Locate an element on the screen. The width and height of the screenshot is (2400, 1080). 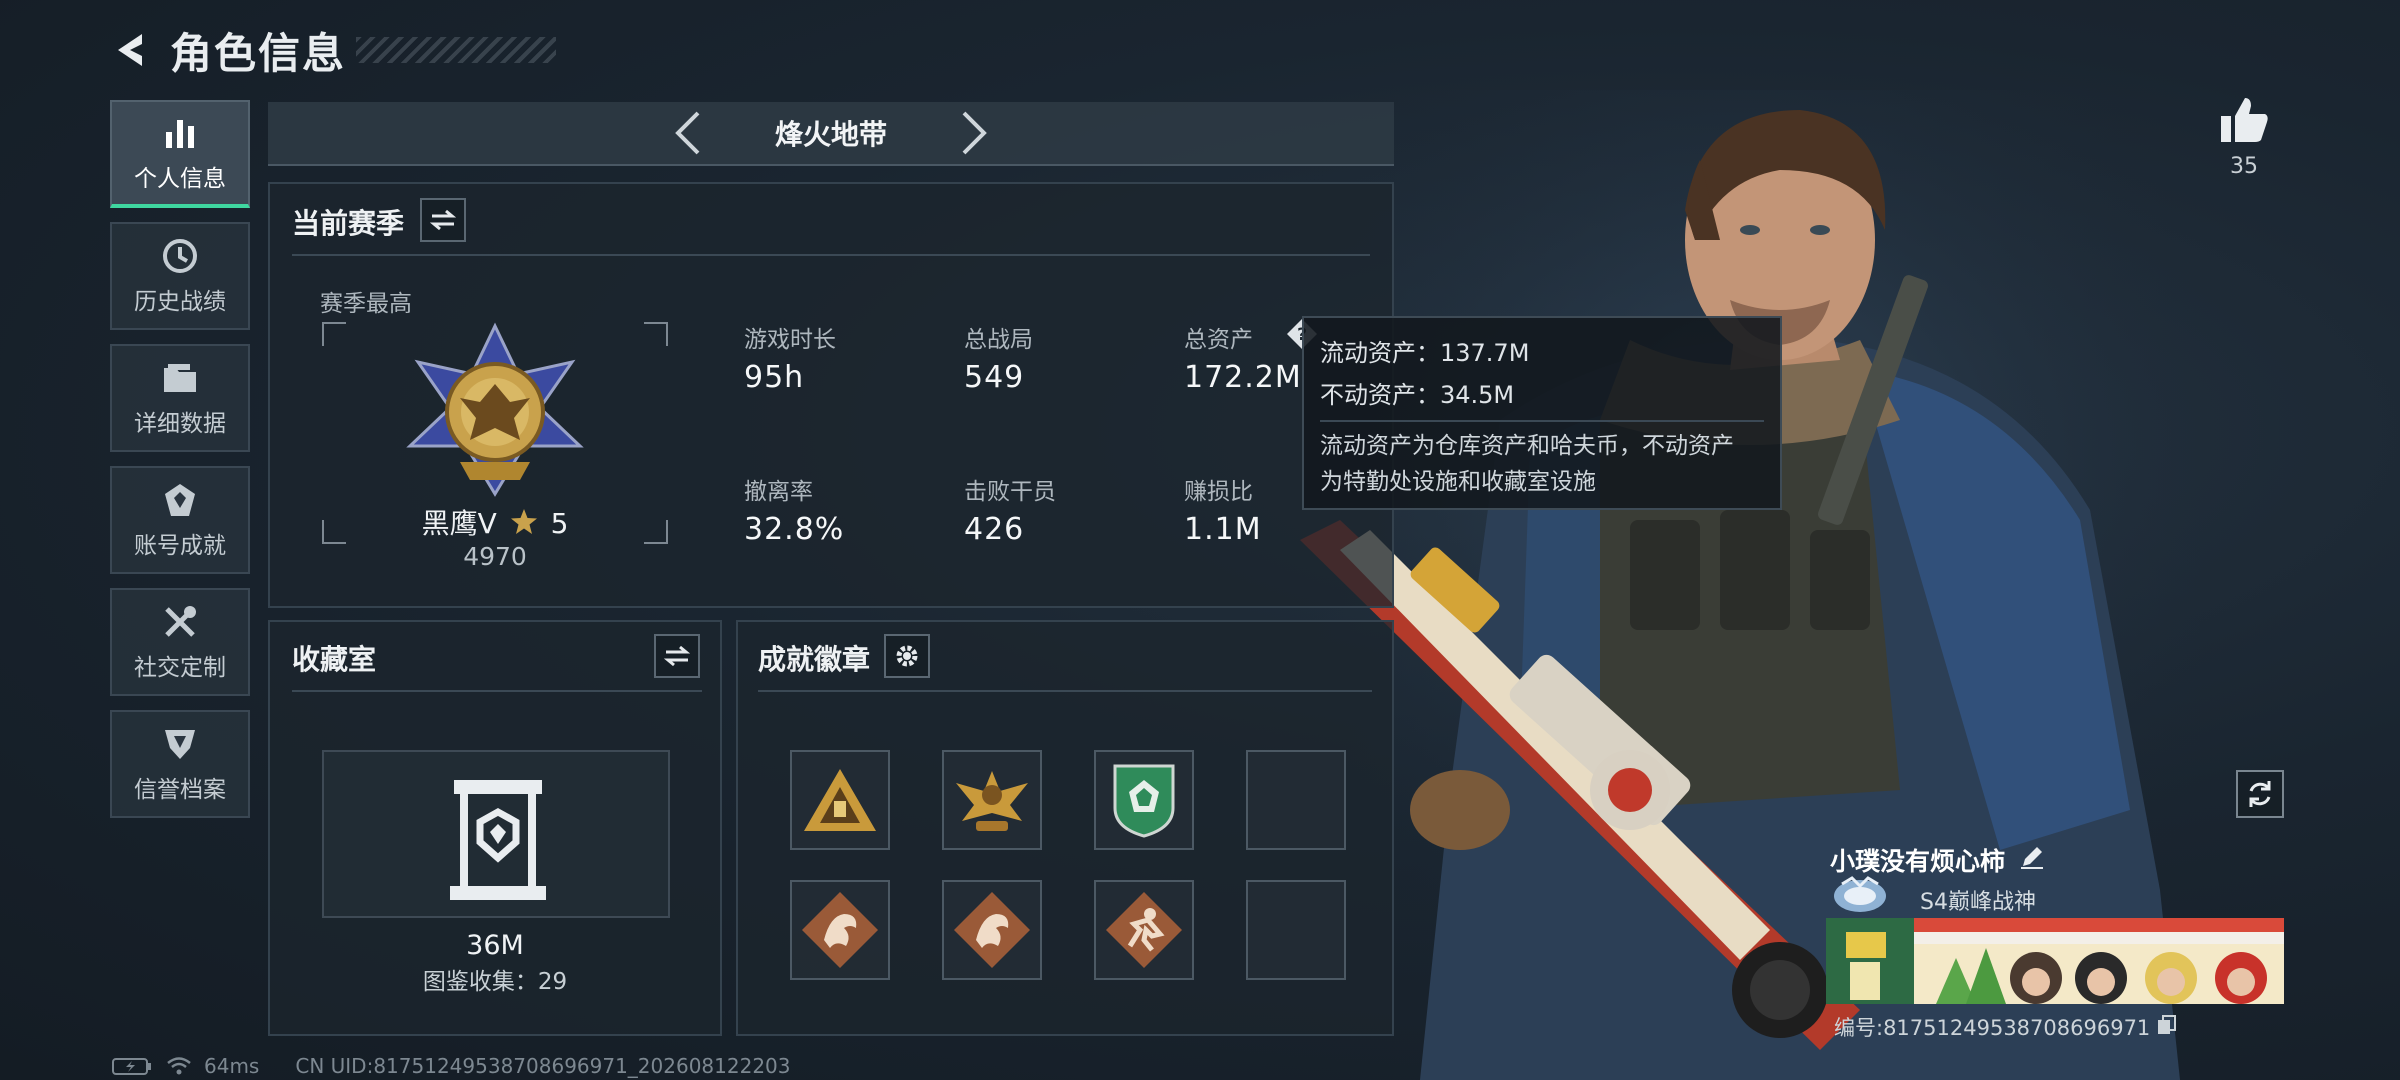
wifi-icon is located at coordinates (179, 1066).